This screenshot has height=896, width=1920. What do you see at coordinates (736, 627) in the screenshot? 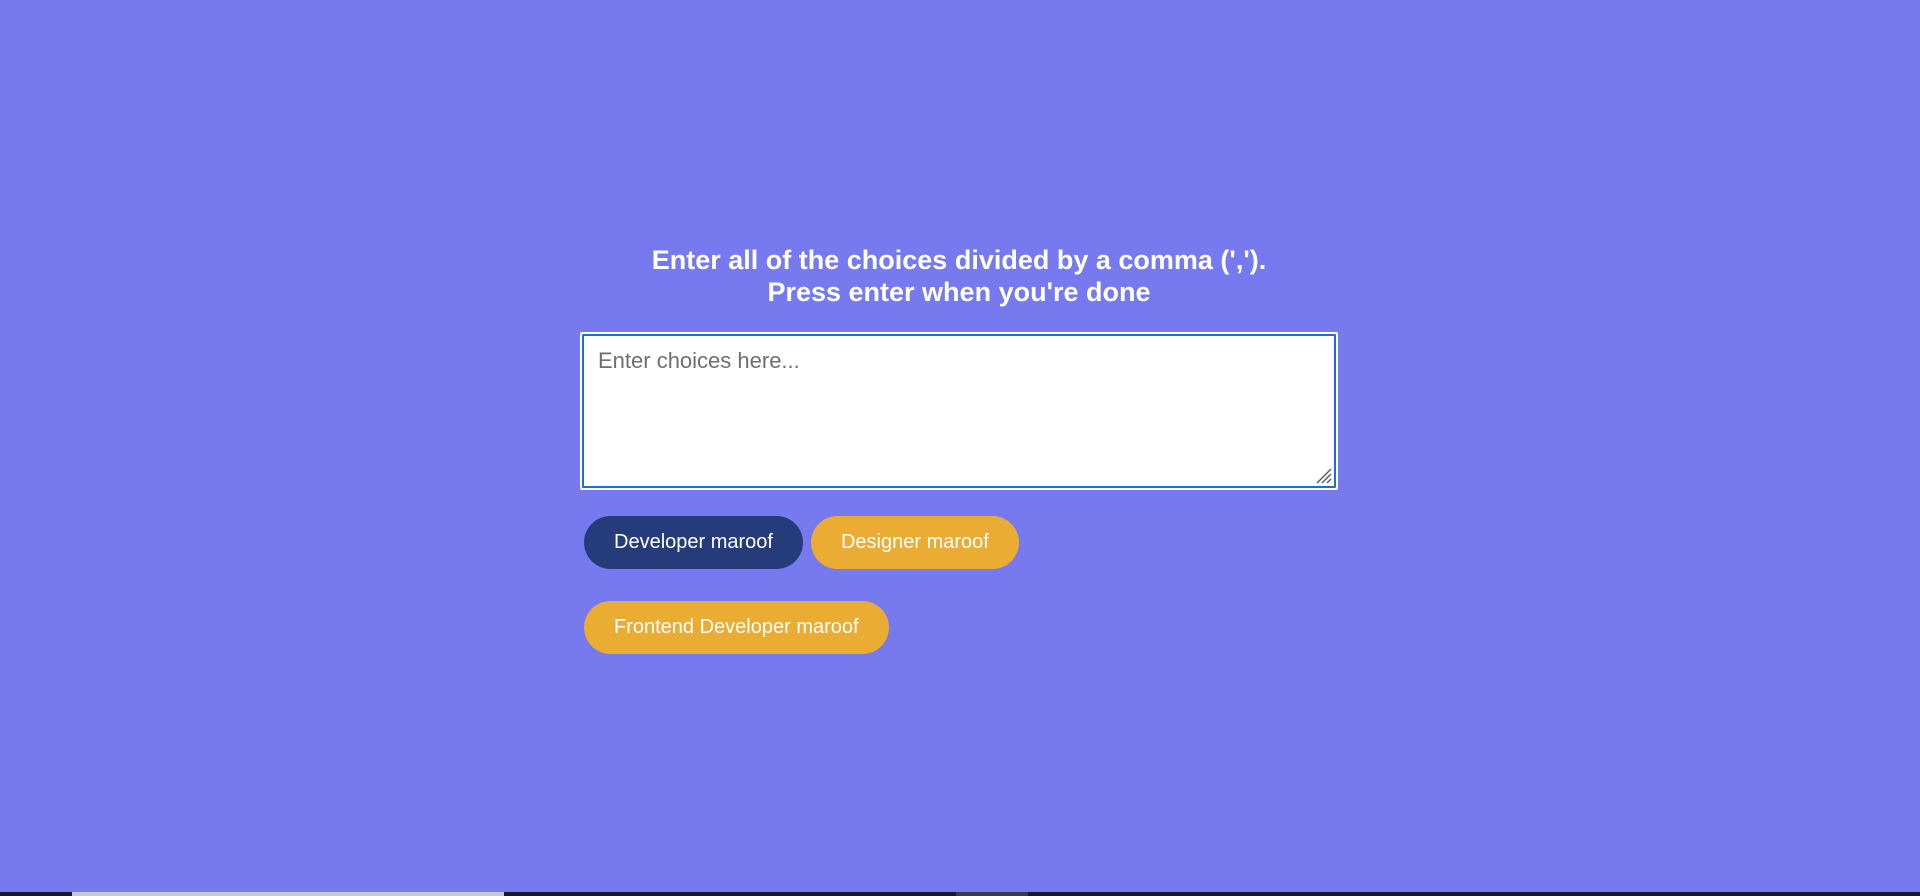
I see `choice-tag-frontend-developer-maroof: Frontend Developer maroof` at bounding box center [736, 627].